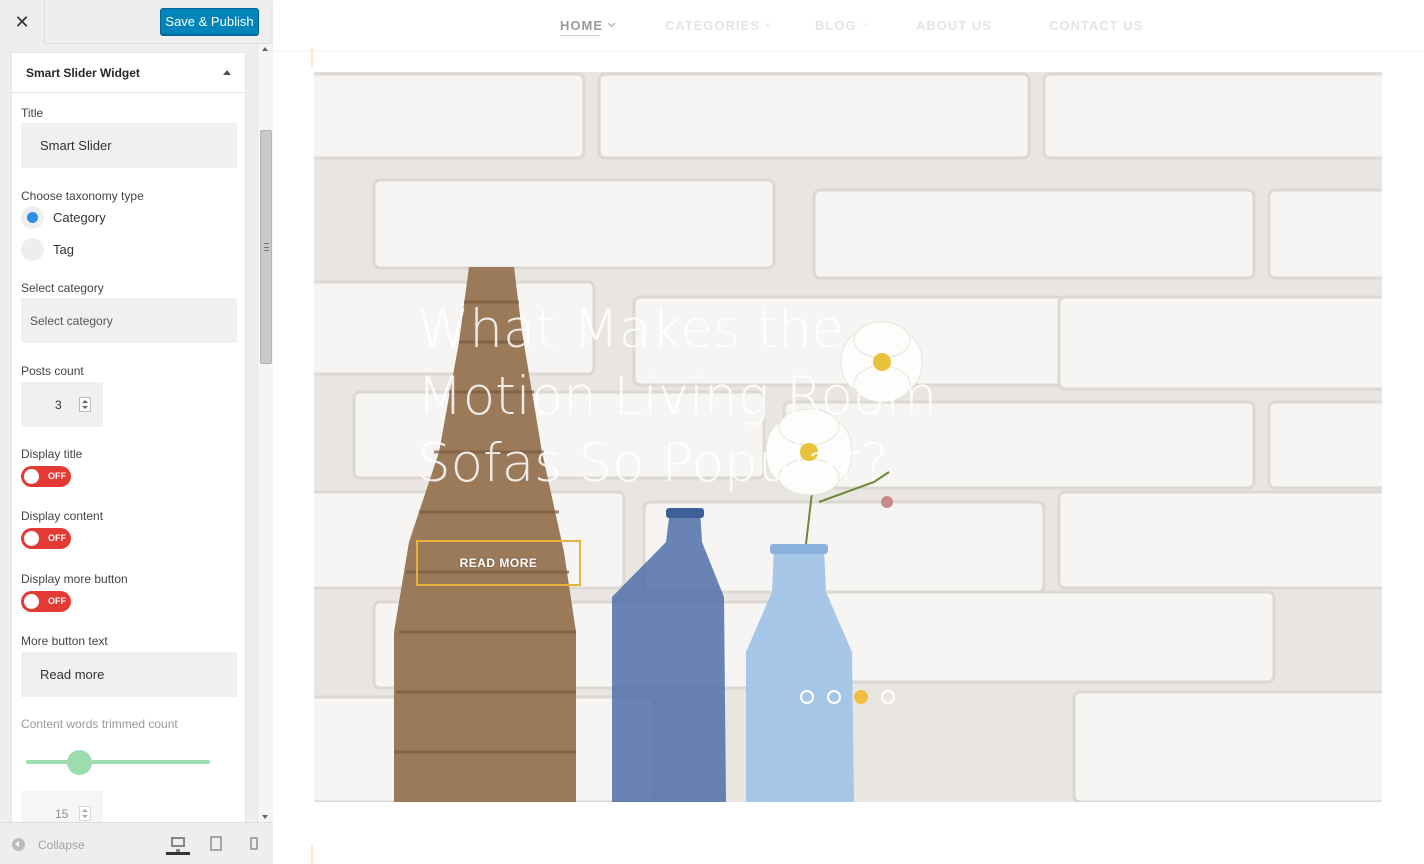 Image resolution: width=1424 pixels, height=864 pixels. Describe the element at coordinates (64, 641) in the screenshot. I see `more-text-label: More button text` at that location.